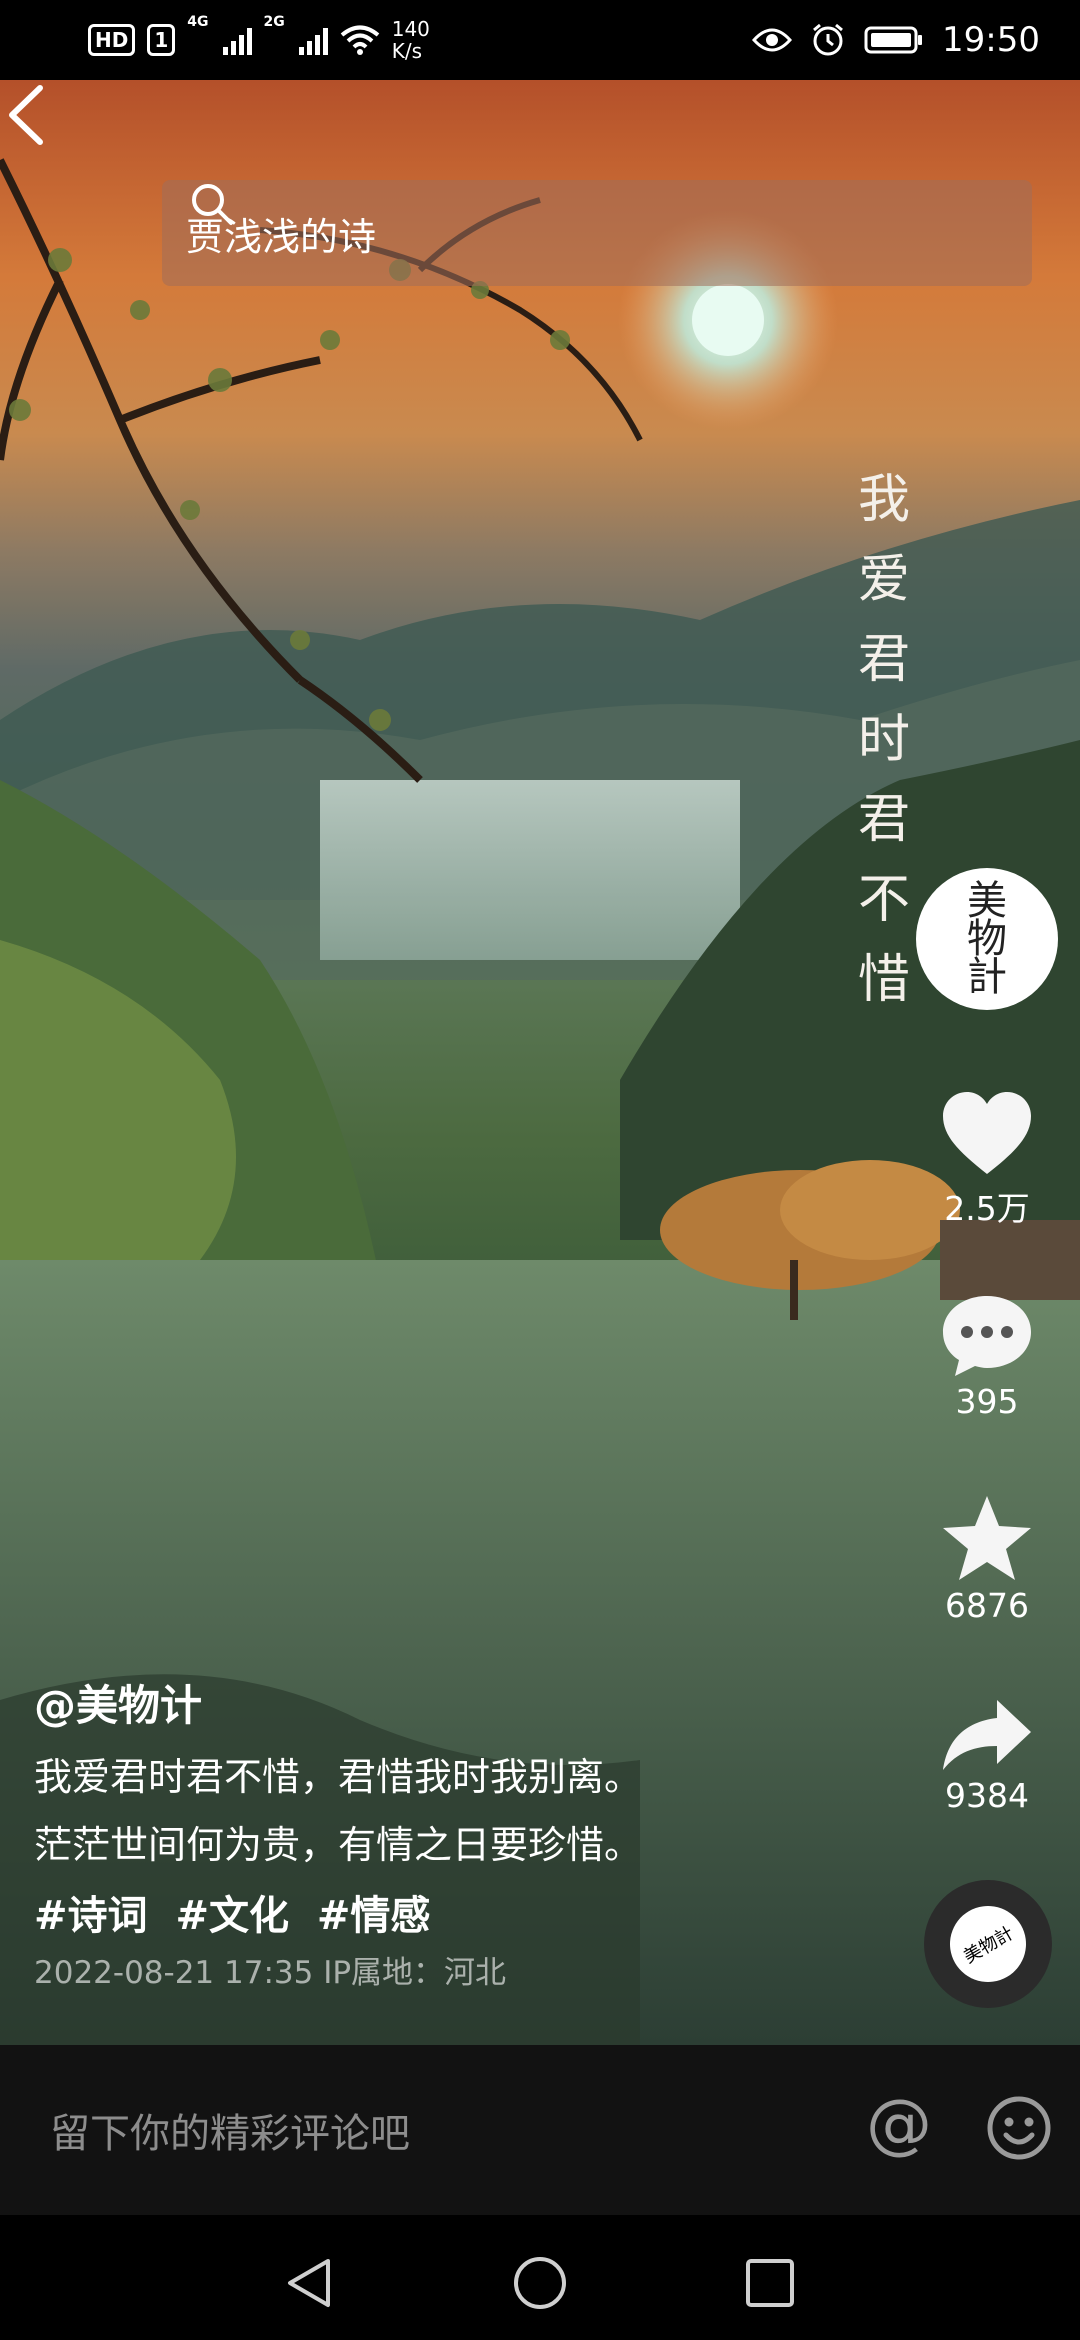  I want to click on author-name: @美物计, so click(454, 1702).